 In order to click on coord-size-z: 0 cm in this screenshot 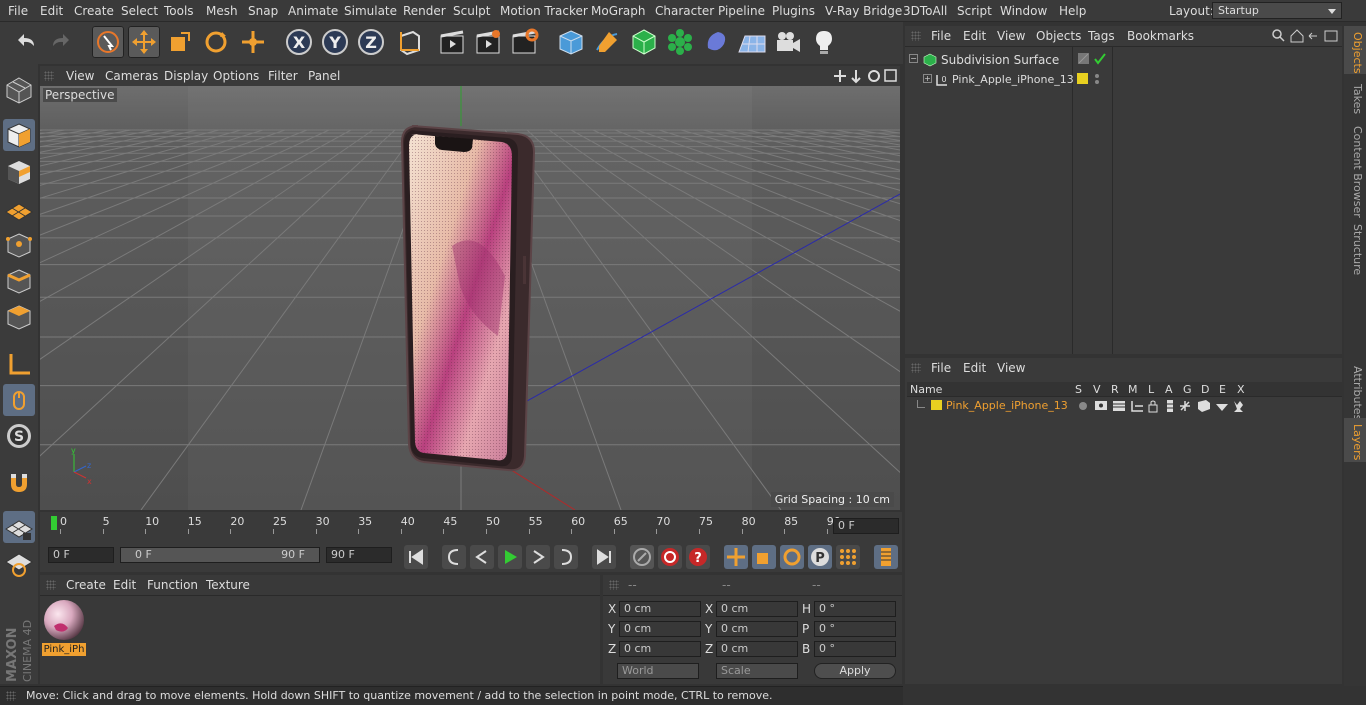, I will do `click(757, 649)`.